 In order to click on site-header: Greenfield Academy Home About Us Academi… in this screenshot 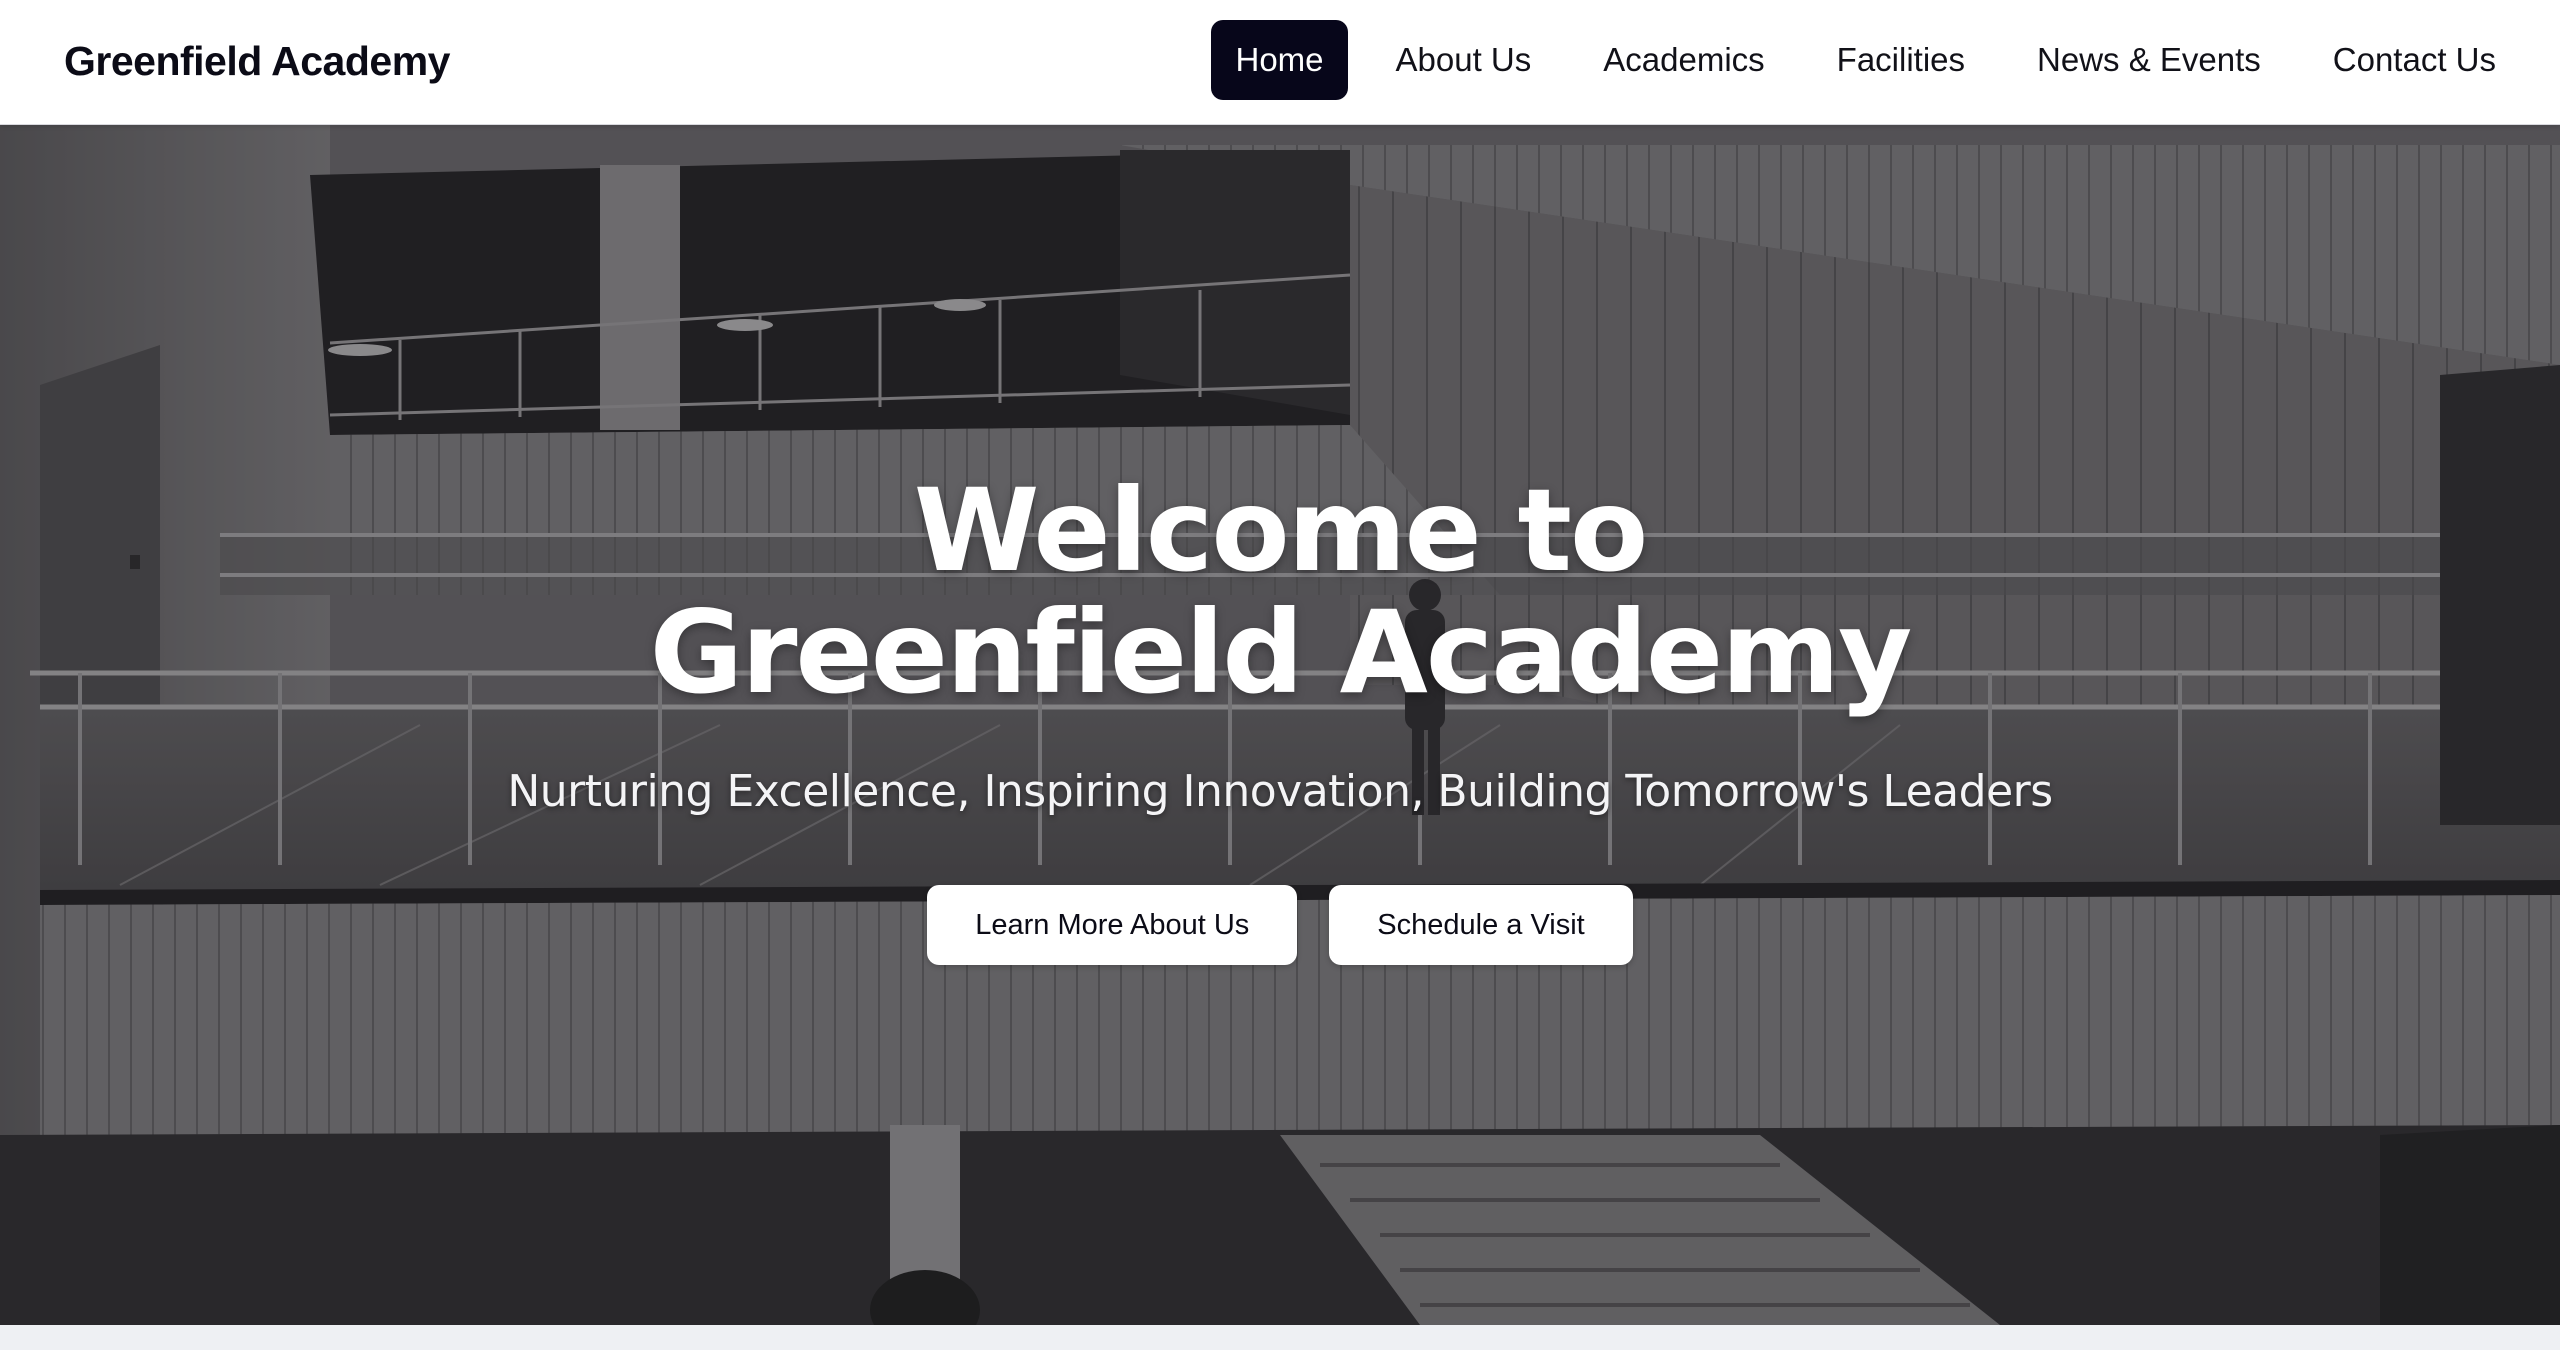, I will do `click(1280, 62)`.